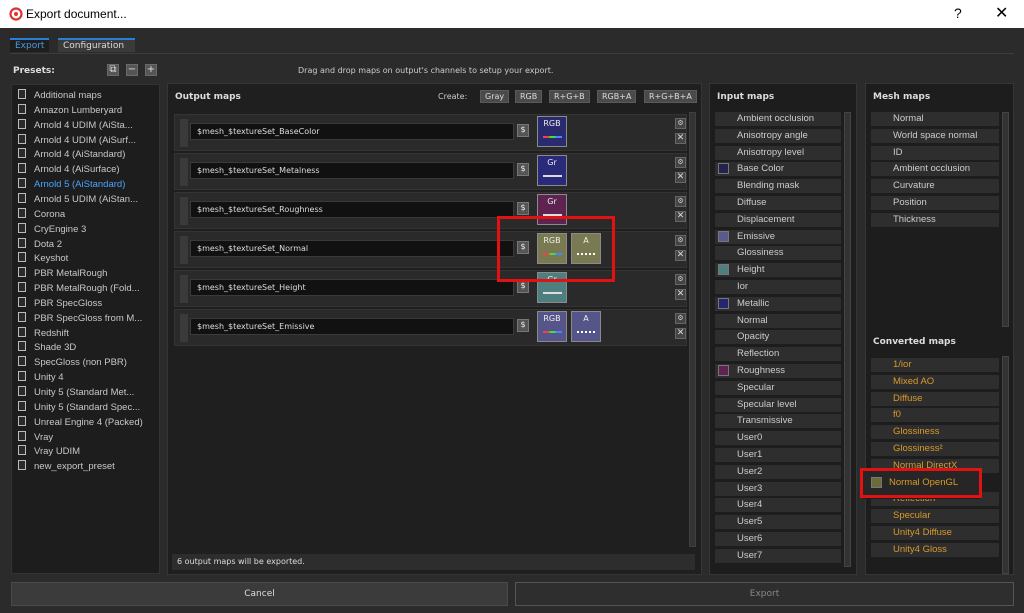 Image resolution: width=1024 pixels, height=613 pixels. I want to click on output-scrollbar, so click(692, 329).